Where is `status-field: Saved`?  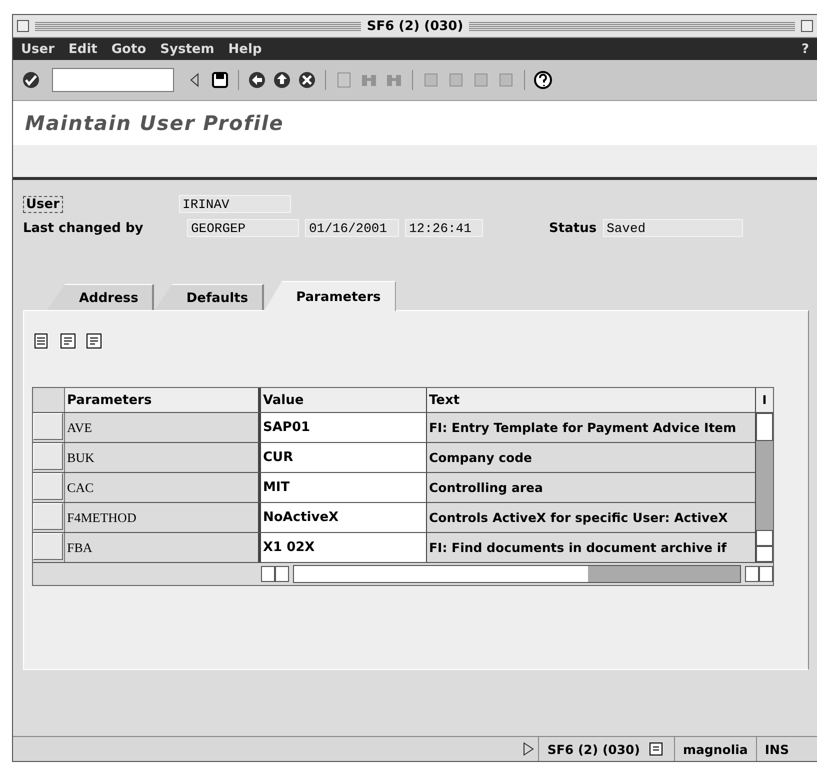
status-field: Saved is located at coordinates (672, 228).